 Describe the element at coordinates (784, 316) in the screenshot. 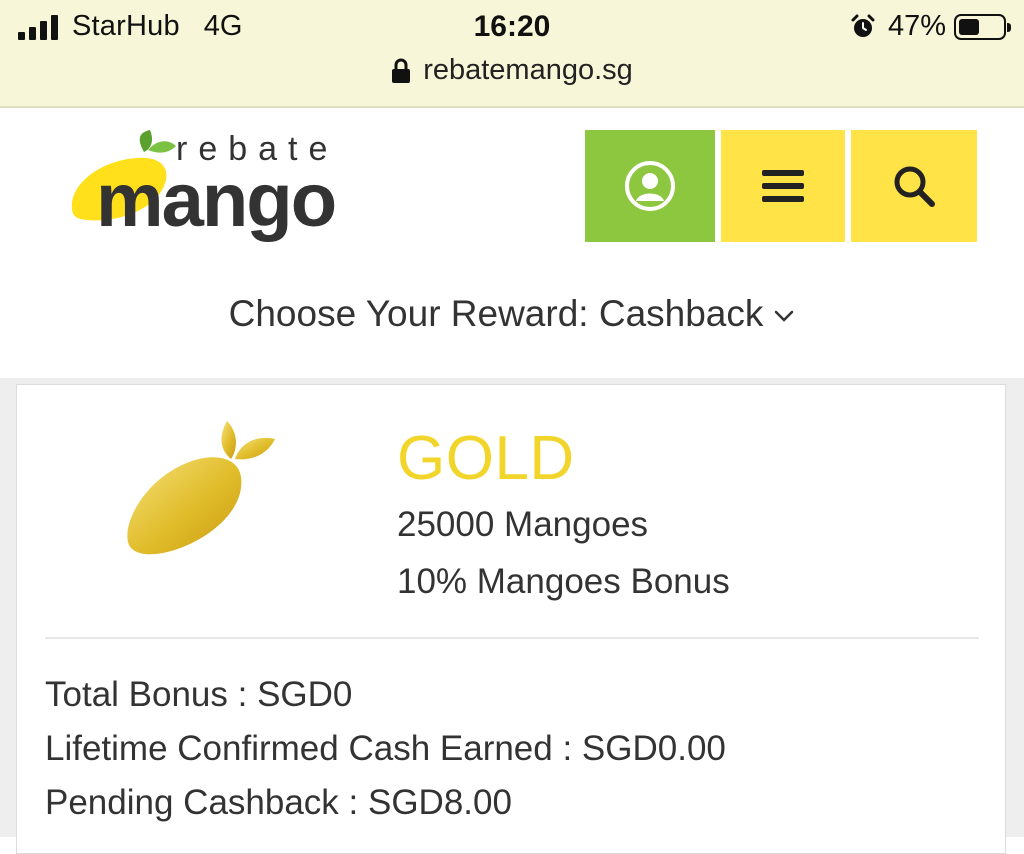

I see `chevron-down-icon` at that location.